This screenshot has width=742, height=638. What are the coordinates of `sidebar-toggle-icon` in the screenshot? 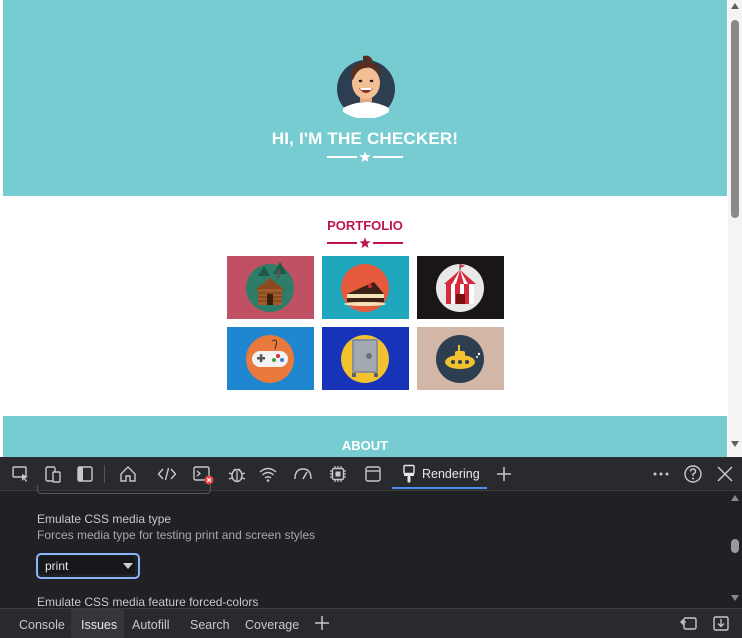 It's located at (85, 474).